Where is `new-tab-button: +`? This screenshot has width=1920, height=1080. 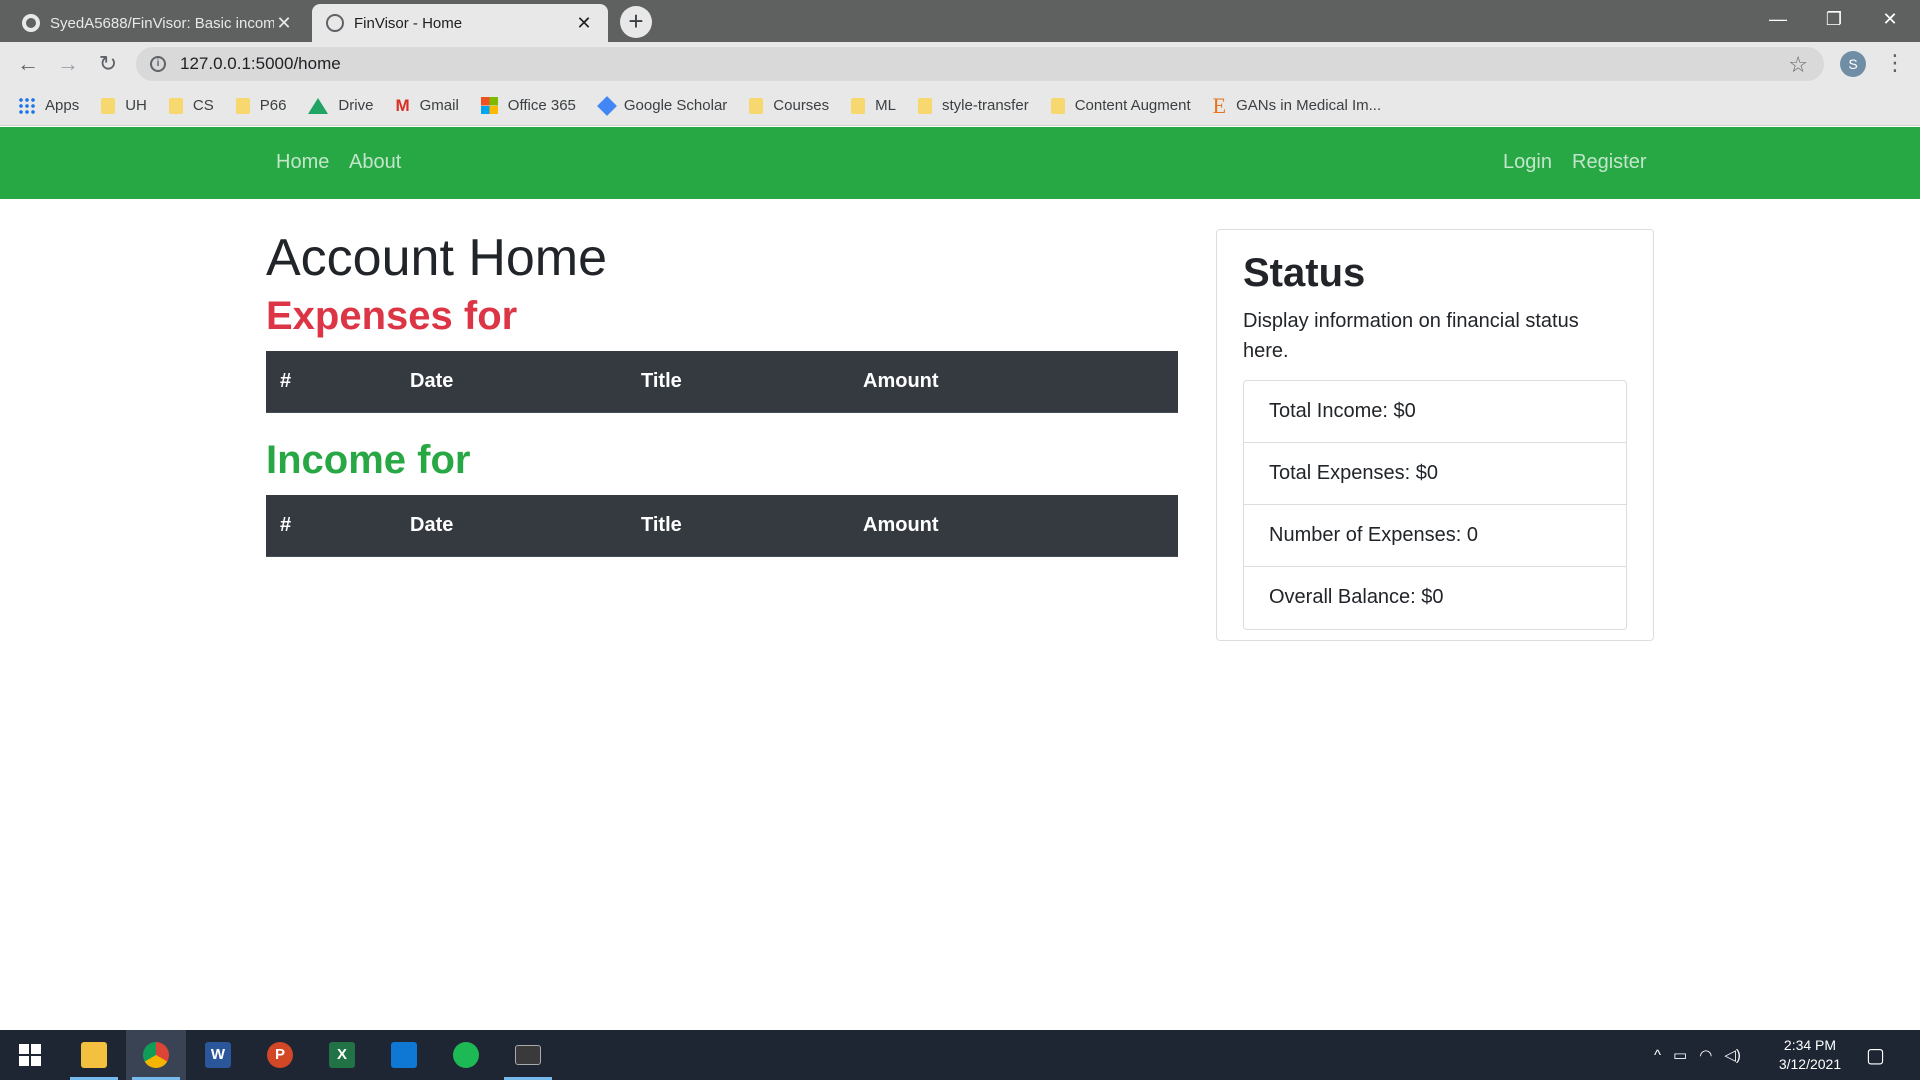
new-tab-button: + is located at coordinates (636, 22).